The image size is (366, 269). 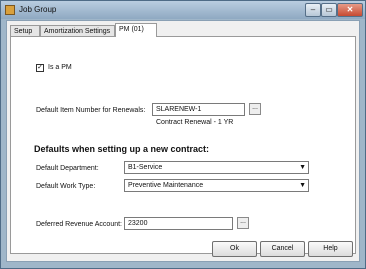 What do you see at coordinates (79, 224) in the screenshot?
I see `deferred-revenue-label: Deferred Revenue Account:` at bounding box center [79, 224].